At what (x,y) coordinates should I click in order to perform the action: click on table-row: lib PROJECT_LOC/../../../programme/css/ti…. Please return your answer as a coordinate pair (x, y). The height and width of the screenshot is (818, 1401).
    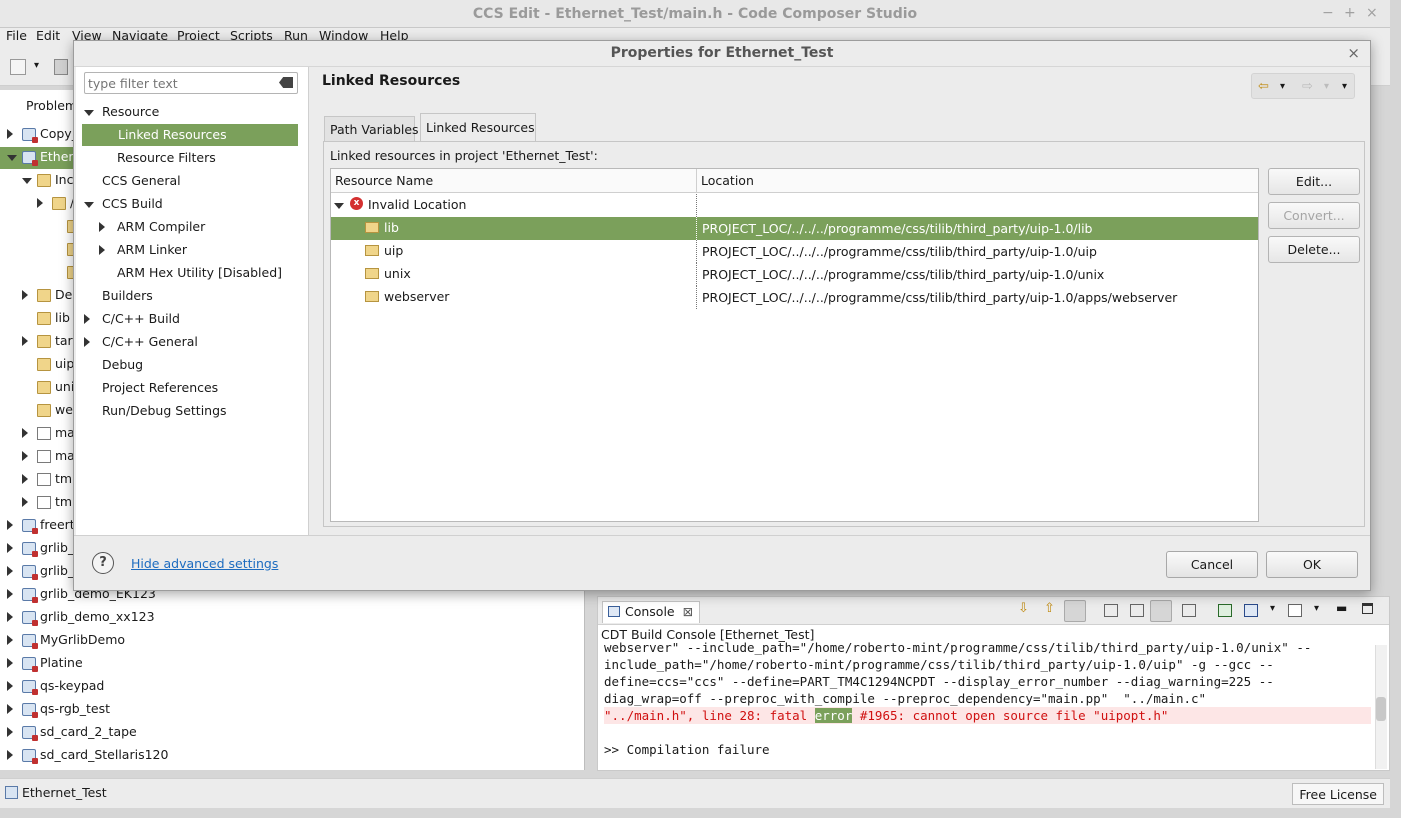
    Looking at the image, I should click on (794, 228).